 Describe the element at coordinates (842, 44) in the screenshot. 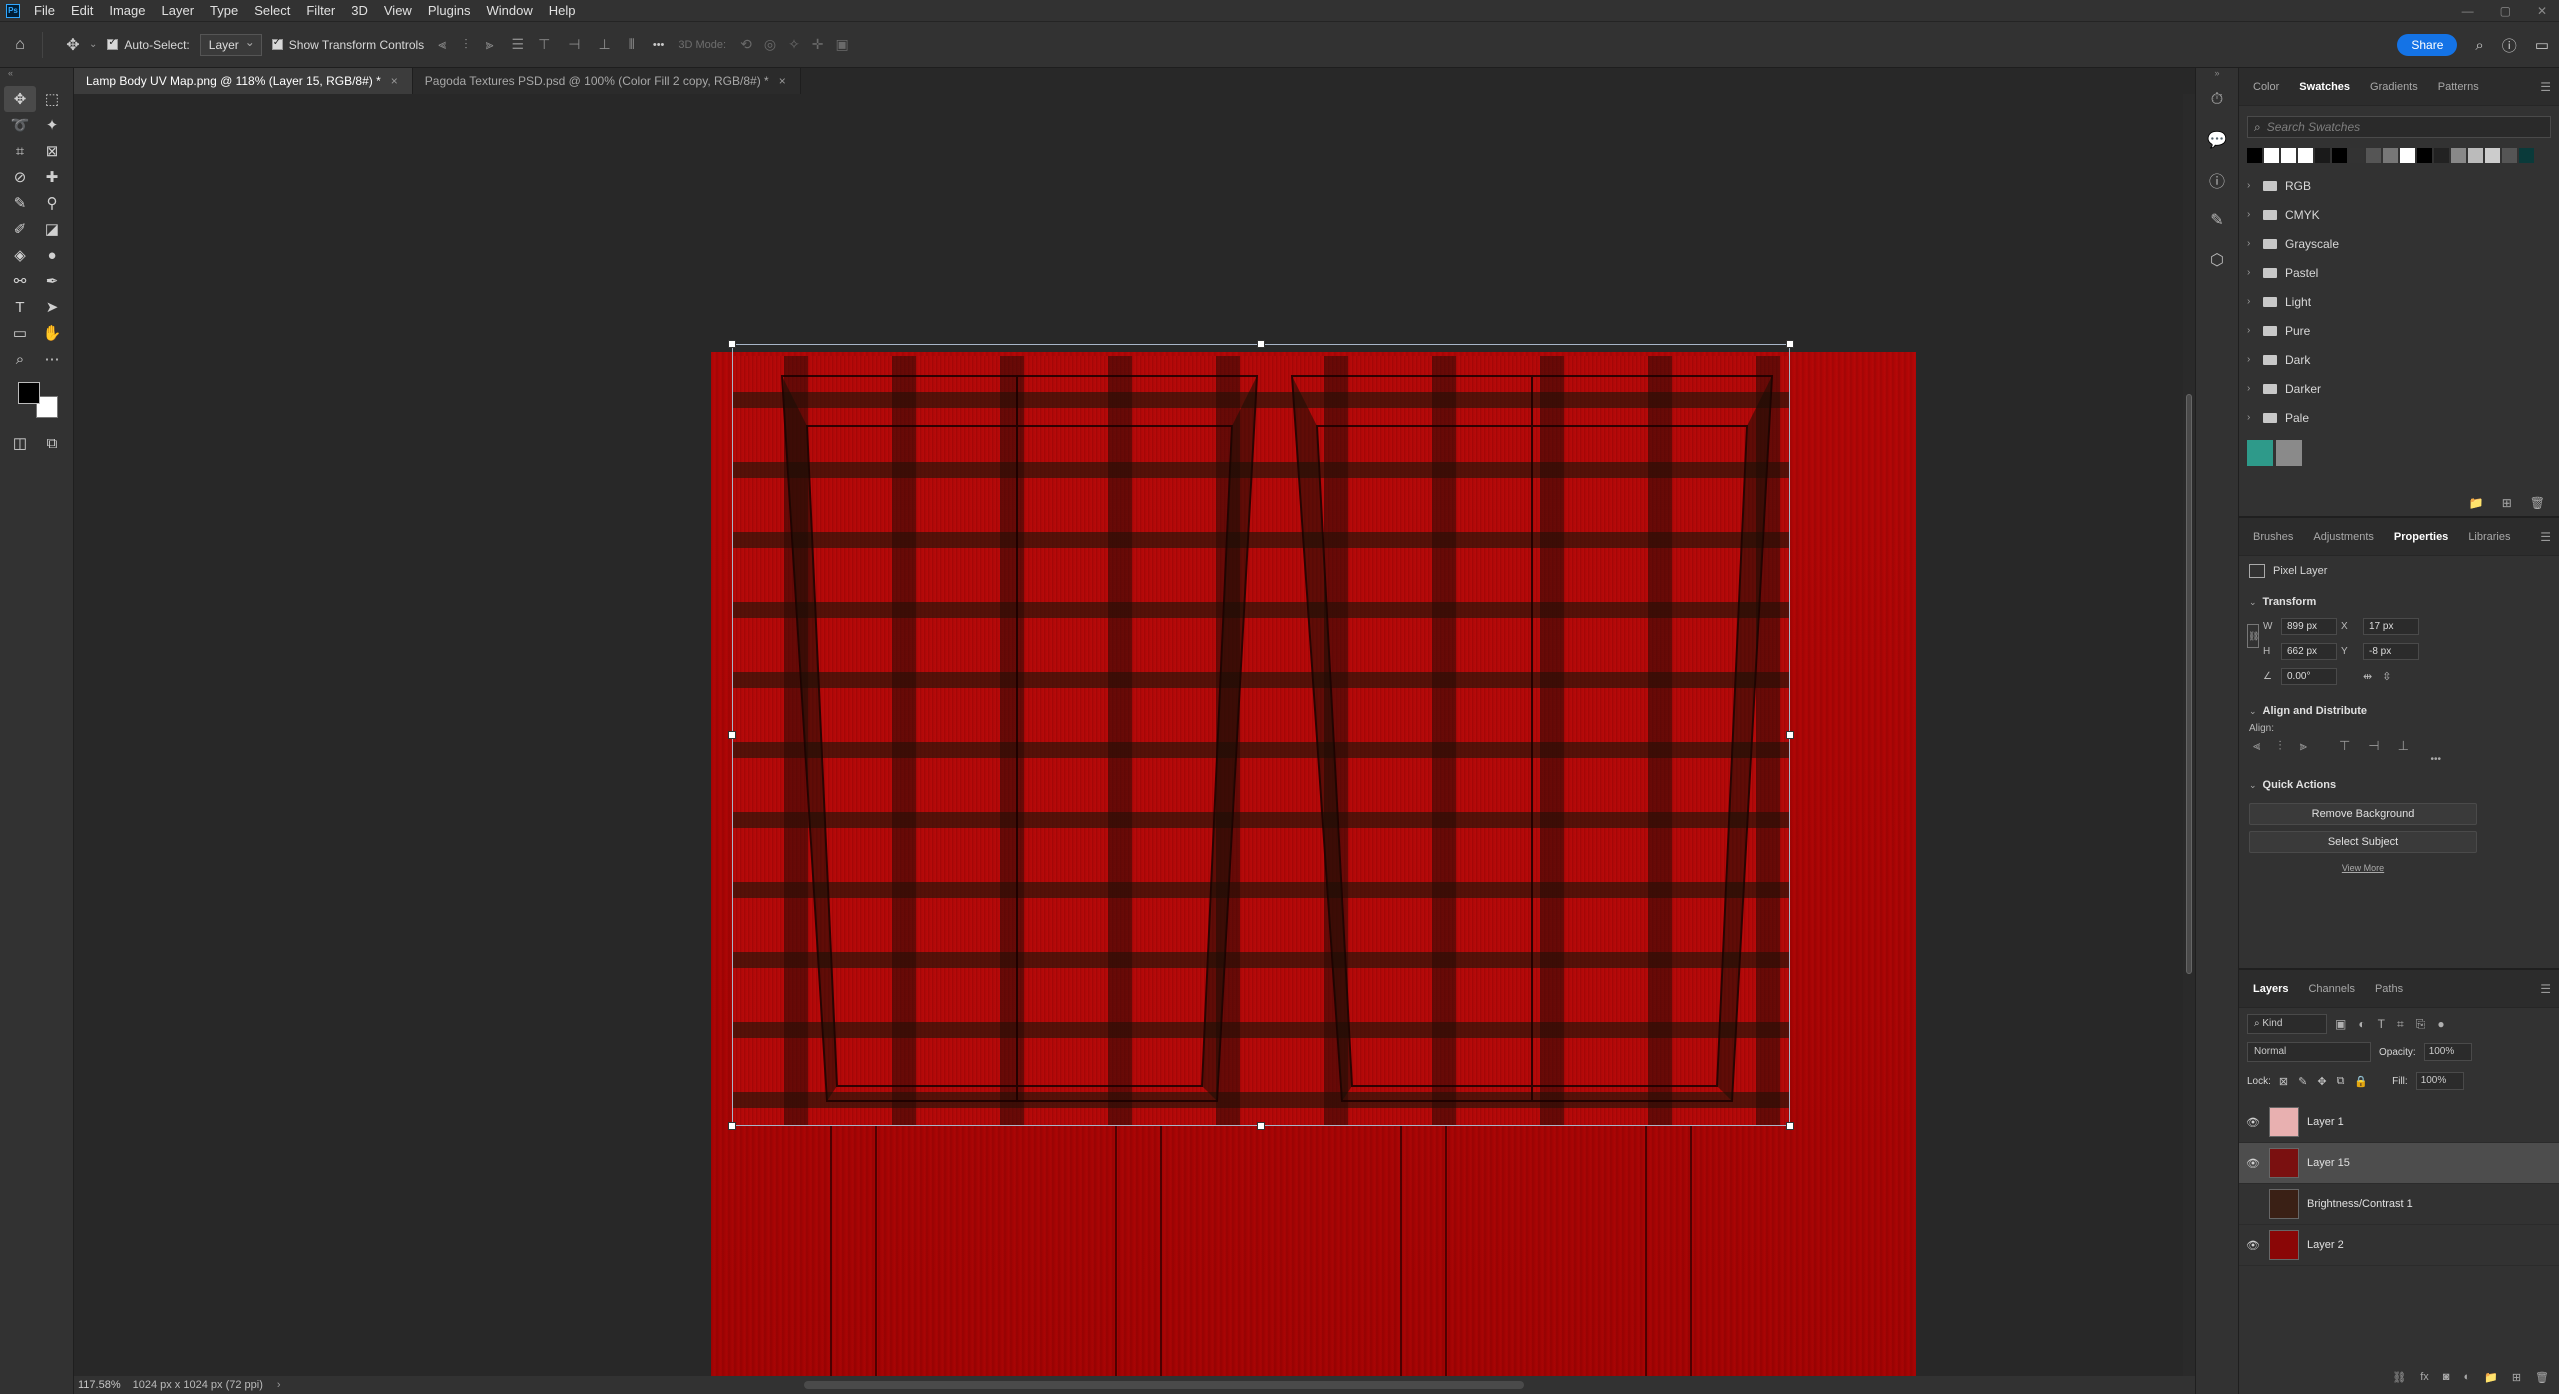

I see `video-camera-icon: ▣` at that location.